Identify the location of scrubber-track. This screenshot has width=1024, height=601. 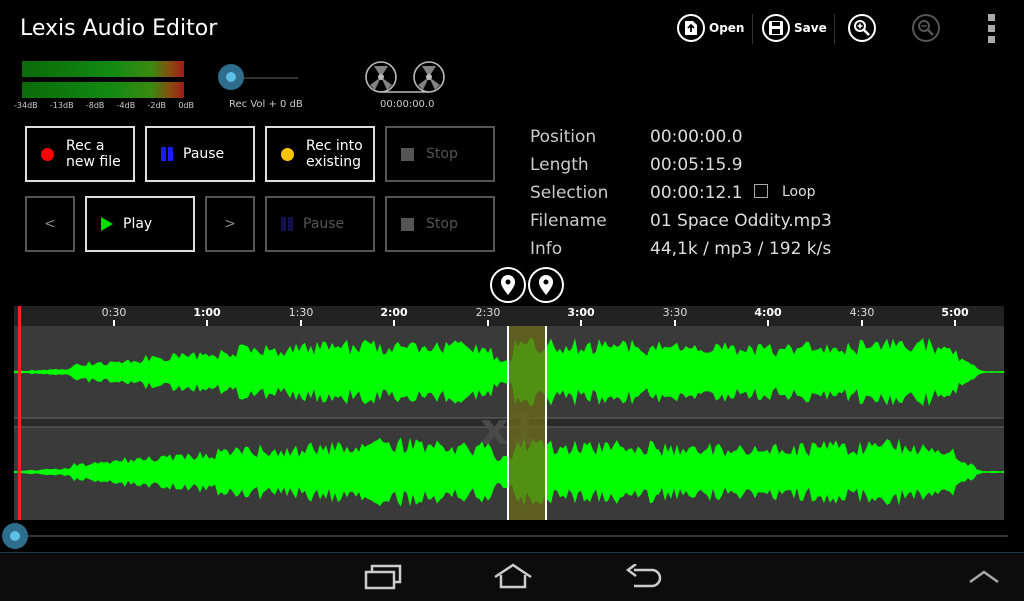
(511, 536).